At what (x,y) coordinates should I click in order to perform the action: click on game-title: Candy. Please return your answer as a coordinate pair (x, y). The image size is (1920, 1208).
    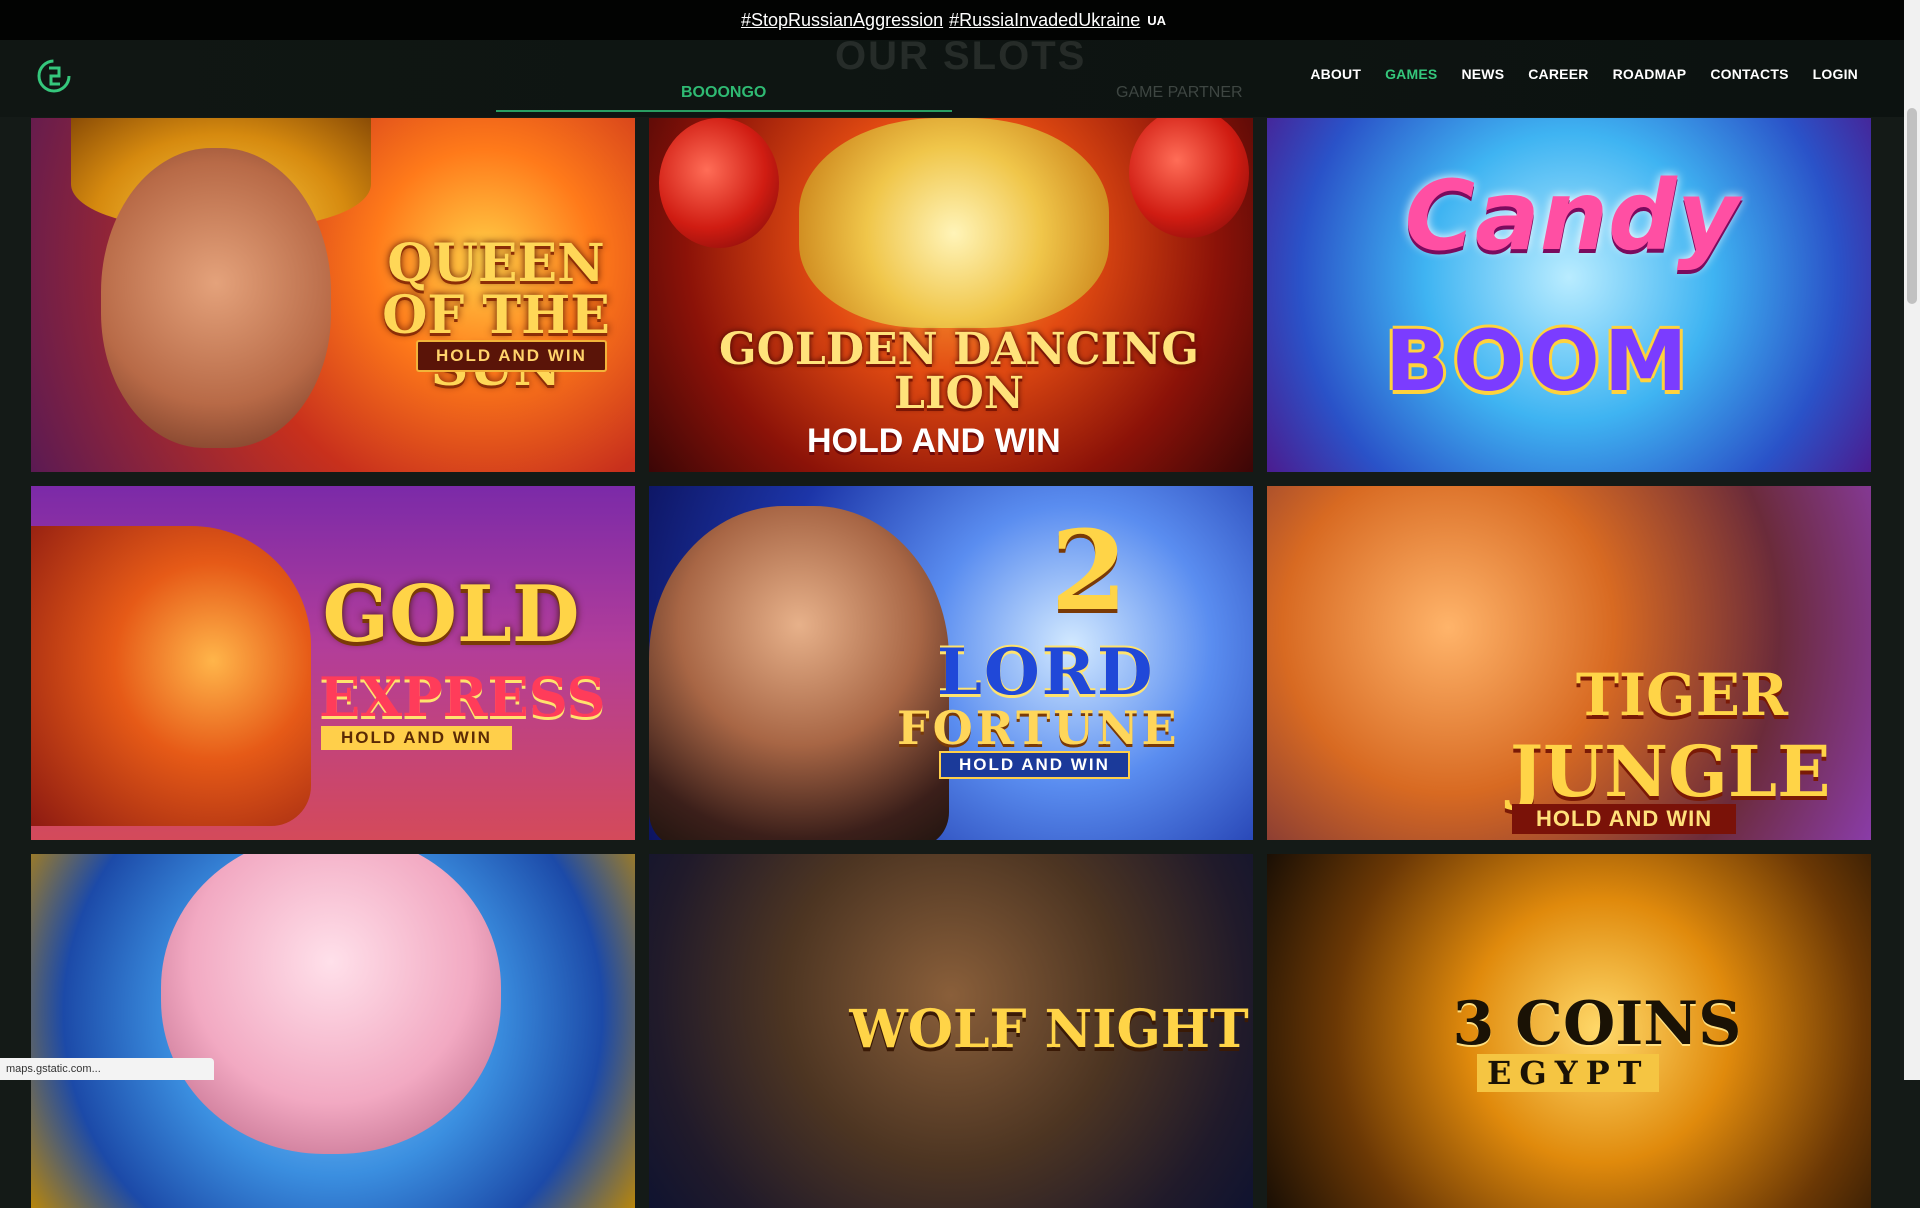
    Looking at the image, I should click on (1572, 216).